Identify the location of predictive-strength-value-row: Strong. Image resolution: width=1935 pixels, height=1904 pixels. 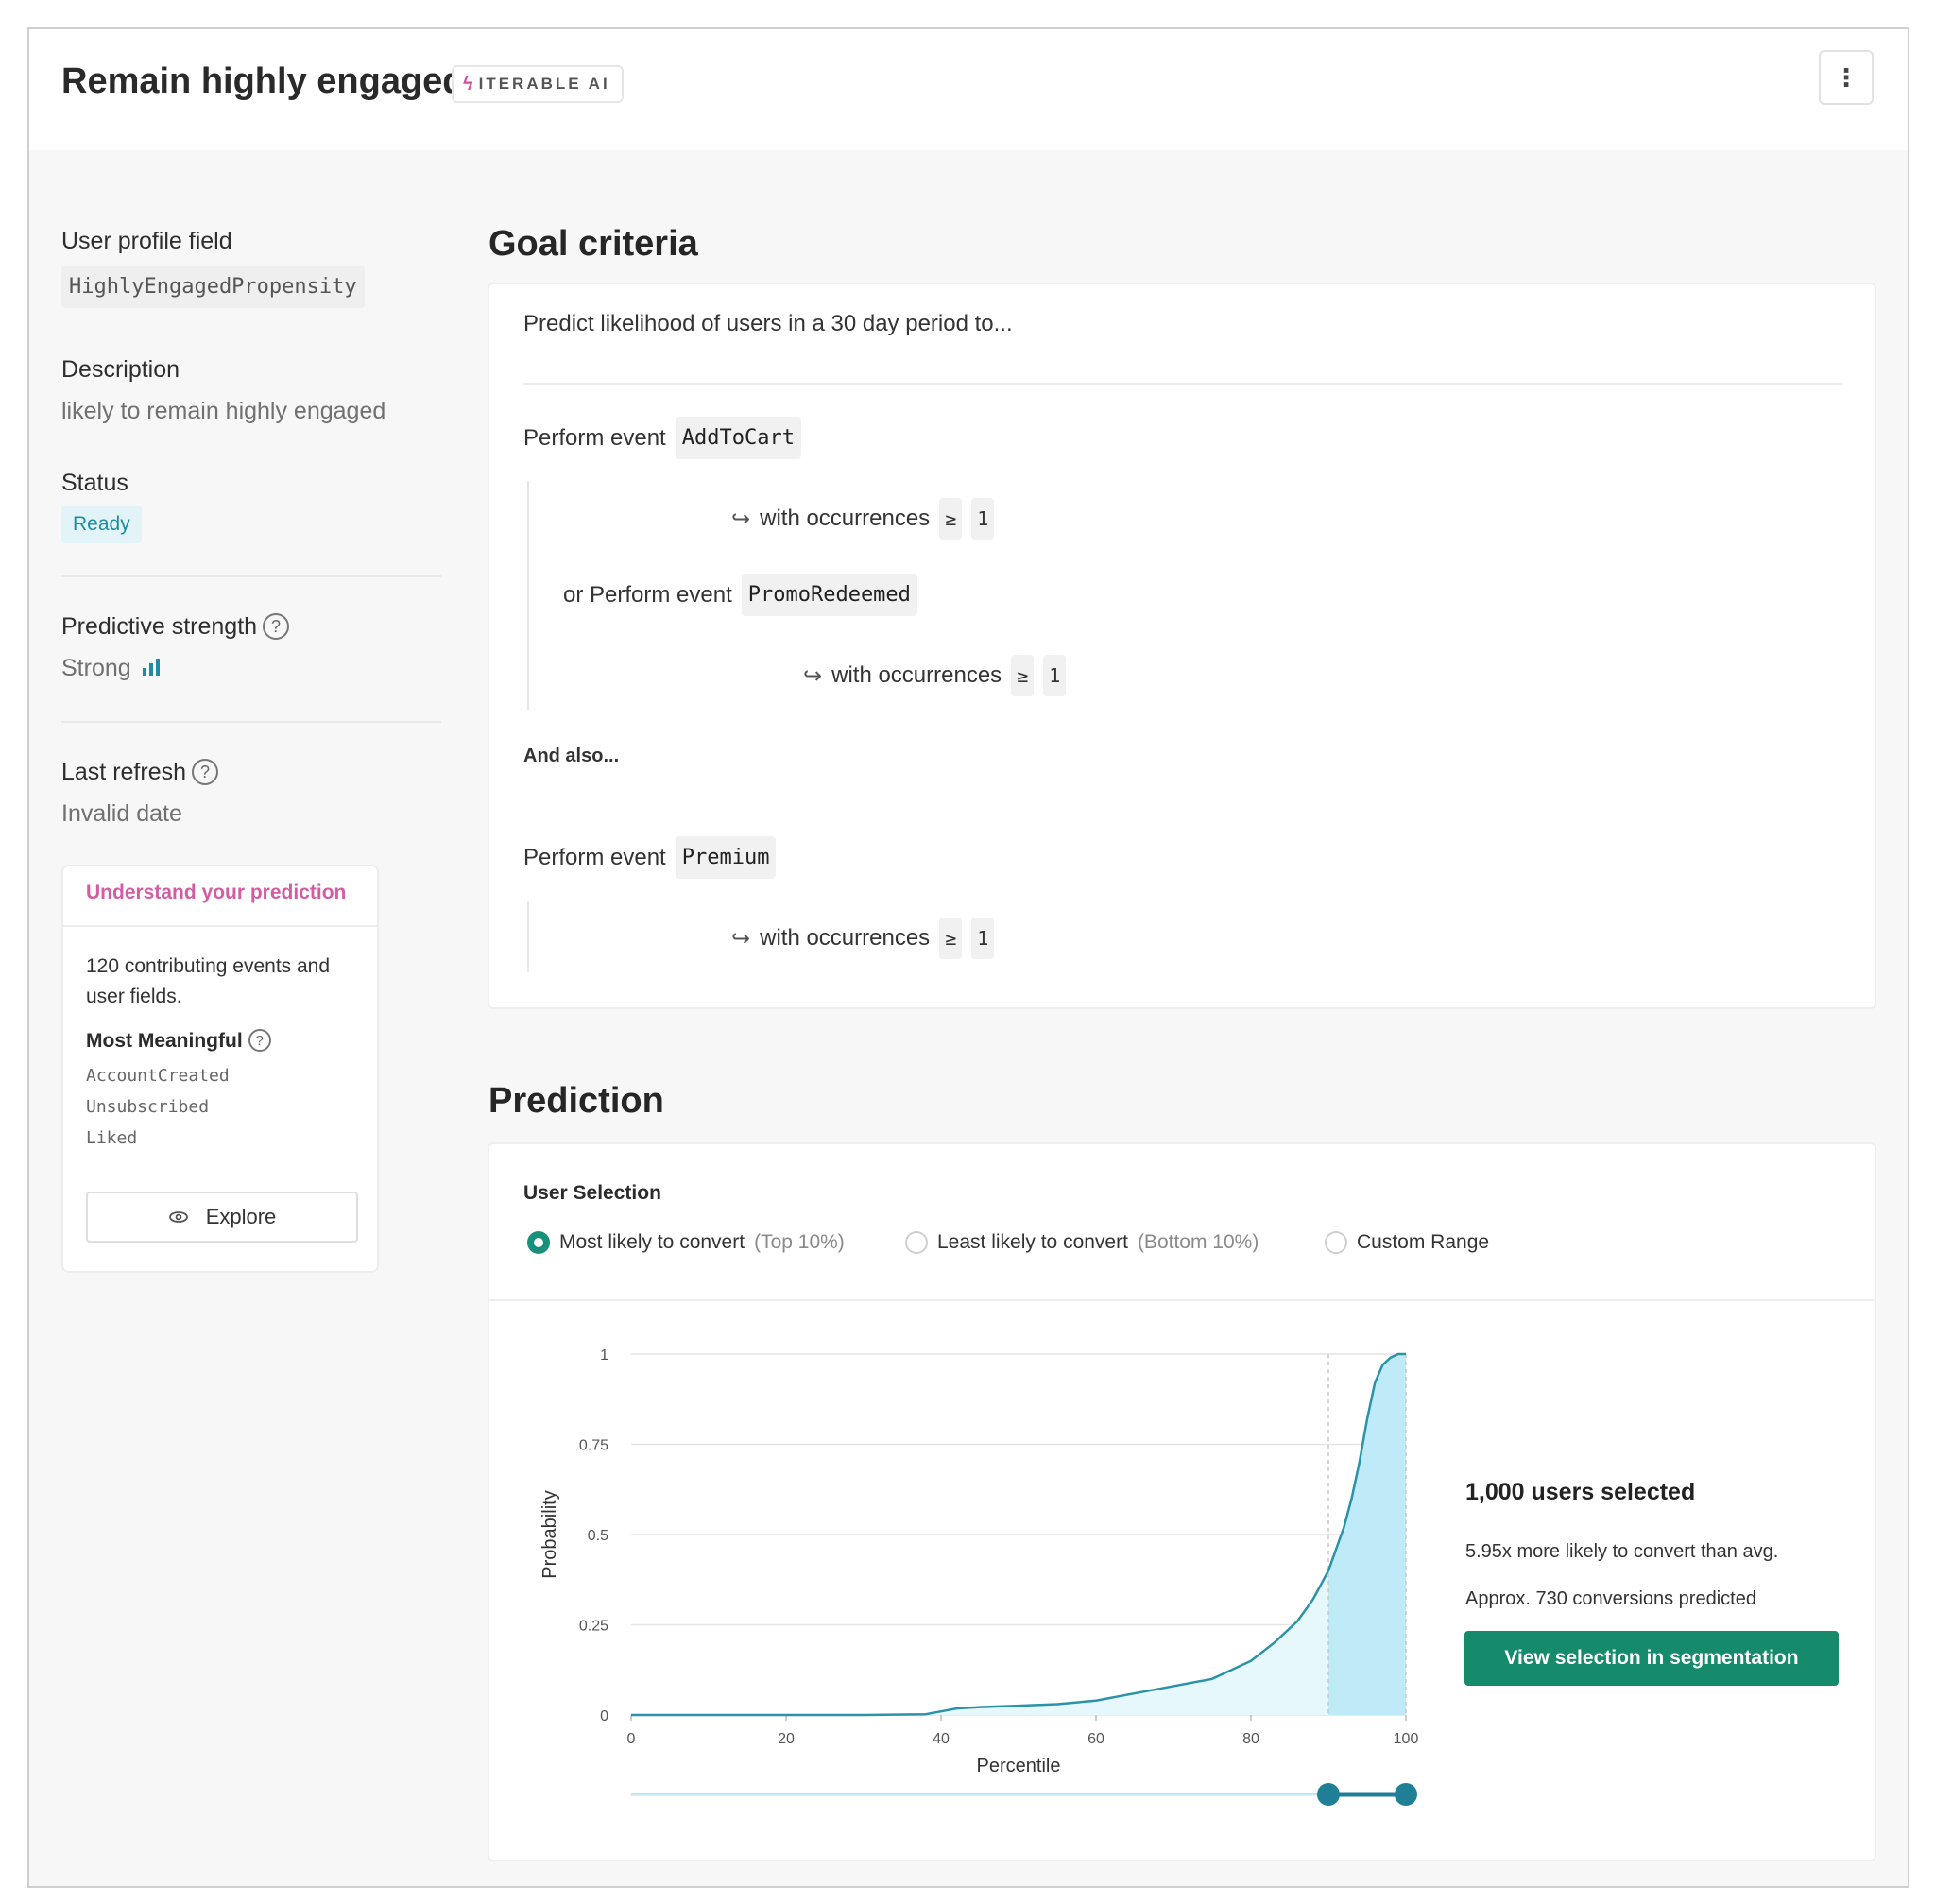
(111, 669).